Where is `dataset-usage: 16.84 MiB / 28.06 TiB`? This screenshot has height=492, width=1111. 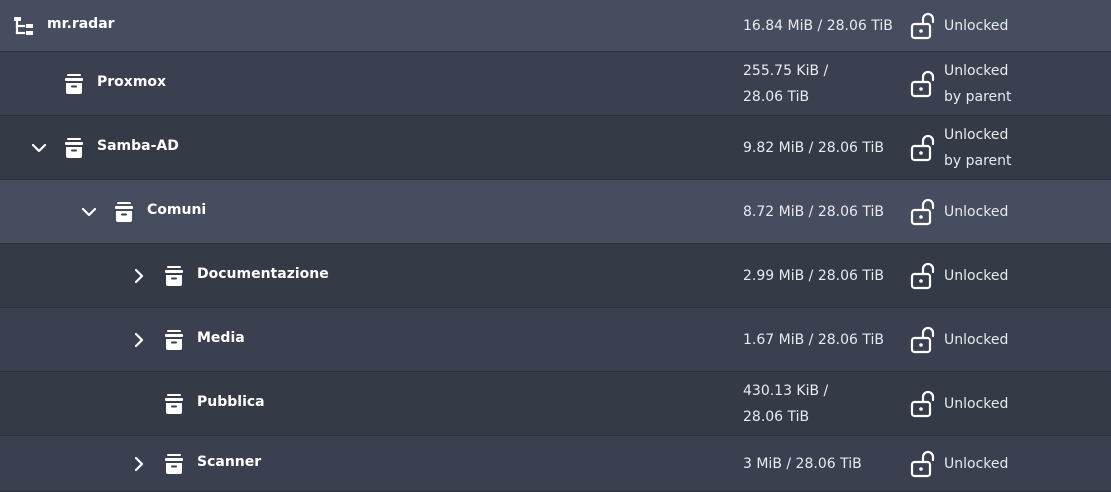
dataset-usage: 16.84 MiB / 28.06 TiB is located at coordinates (818, 26).